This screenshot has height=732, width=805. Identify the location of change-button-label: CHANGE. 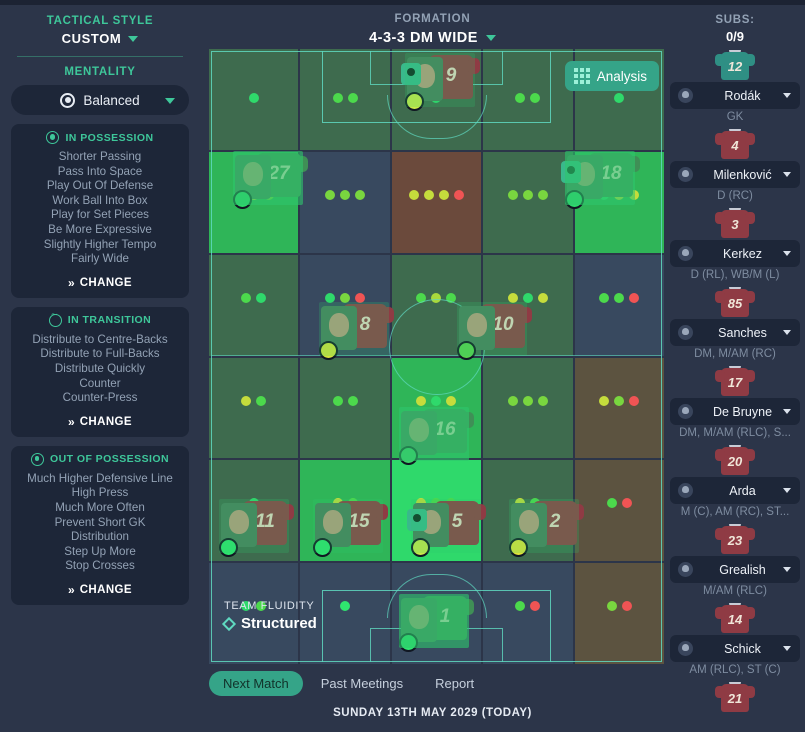
(105, 282).